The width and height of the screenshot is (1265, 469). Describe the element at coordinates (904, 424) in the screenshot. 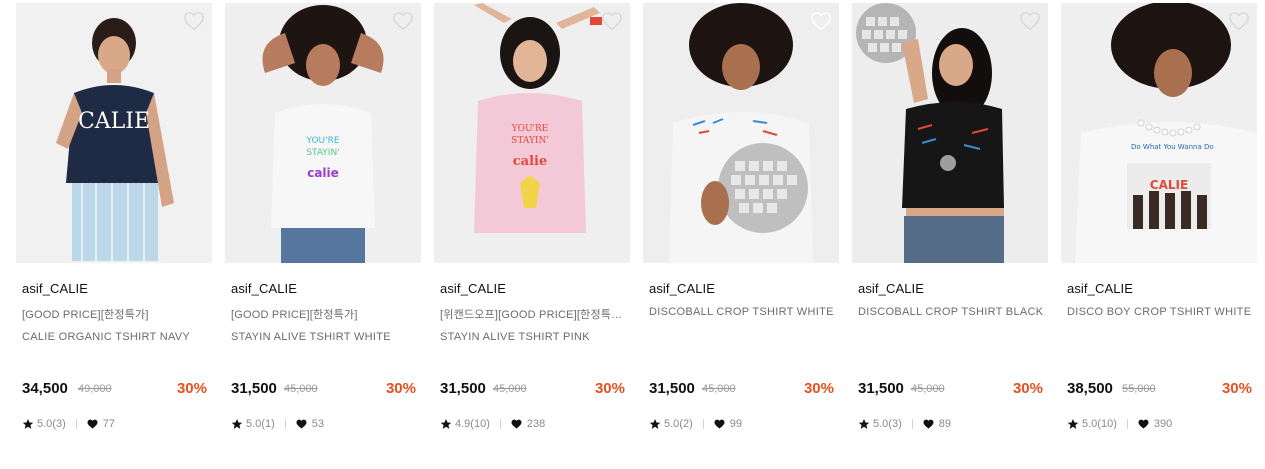

I see `review-meta: 5.0(3) 89` at that location.